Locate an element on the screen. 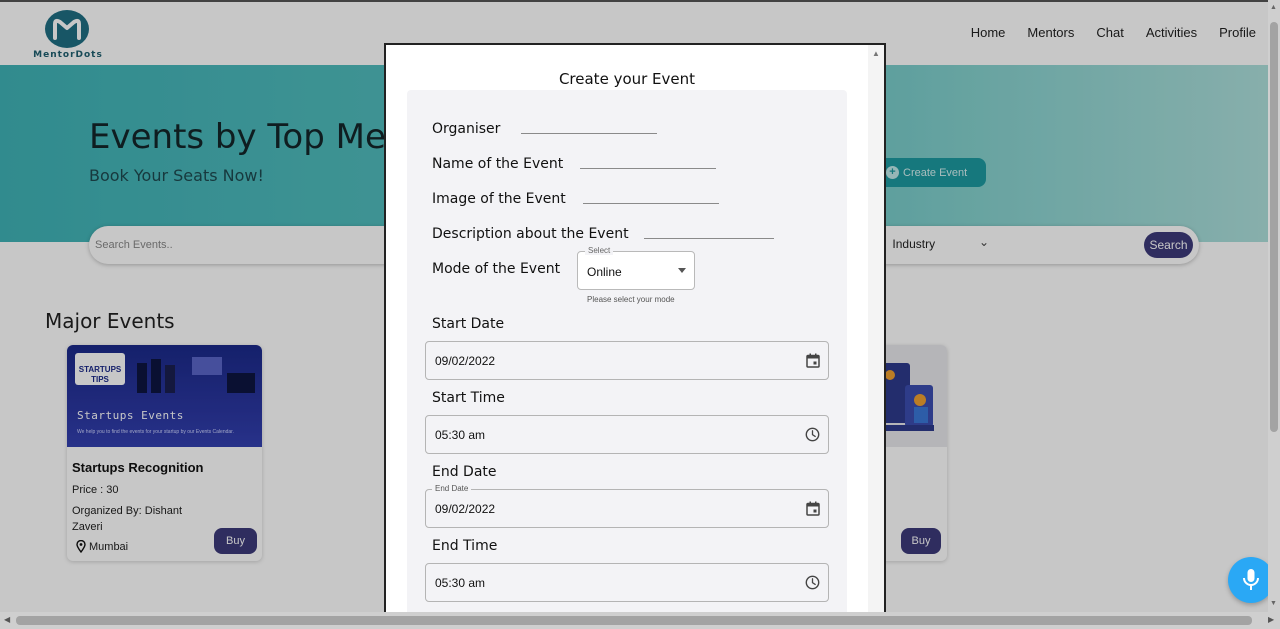 The image size is (1280, 629). event-name-label: Name of the Event is located at coordinates (498, 164).